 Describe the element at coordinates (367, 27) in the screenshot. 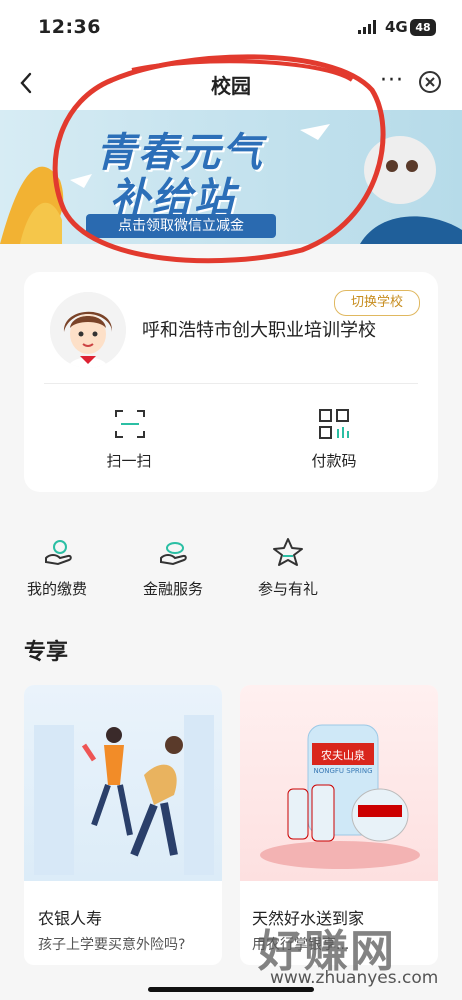

I see `signal-icon` at that location.